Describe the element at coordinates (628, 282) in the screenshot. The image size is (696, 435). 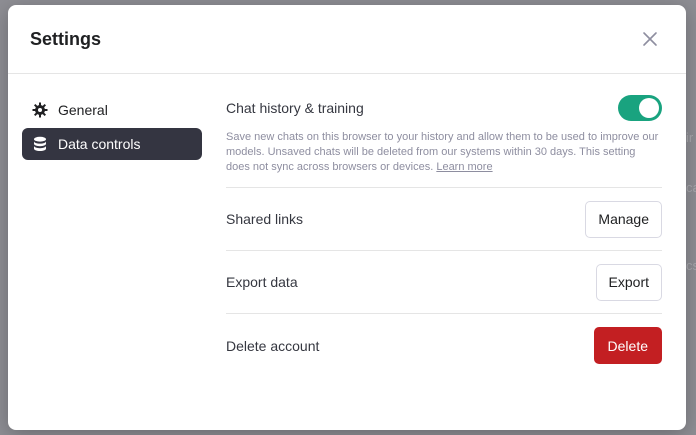
I see `export-button: Export` at that location.